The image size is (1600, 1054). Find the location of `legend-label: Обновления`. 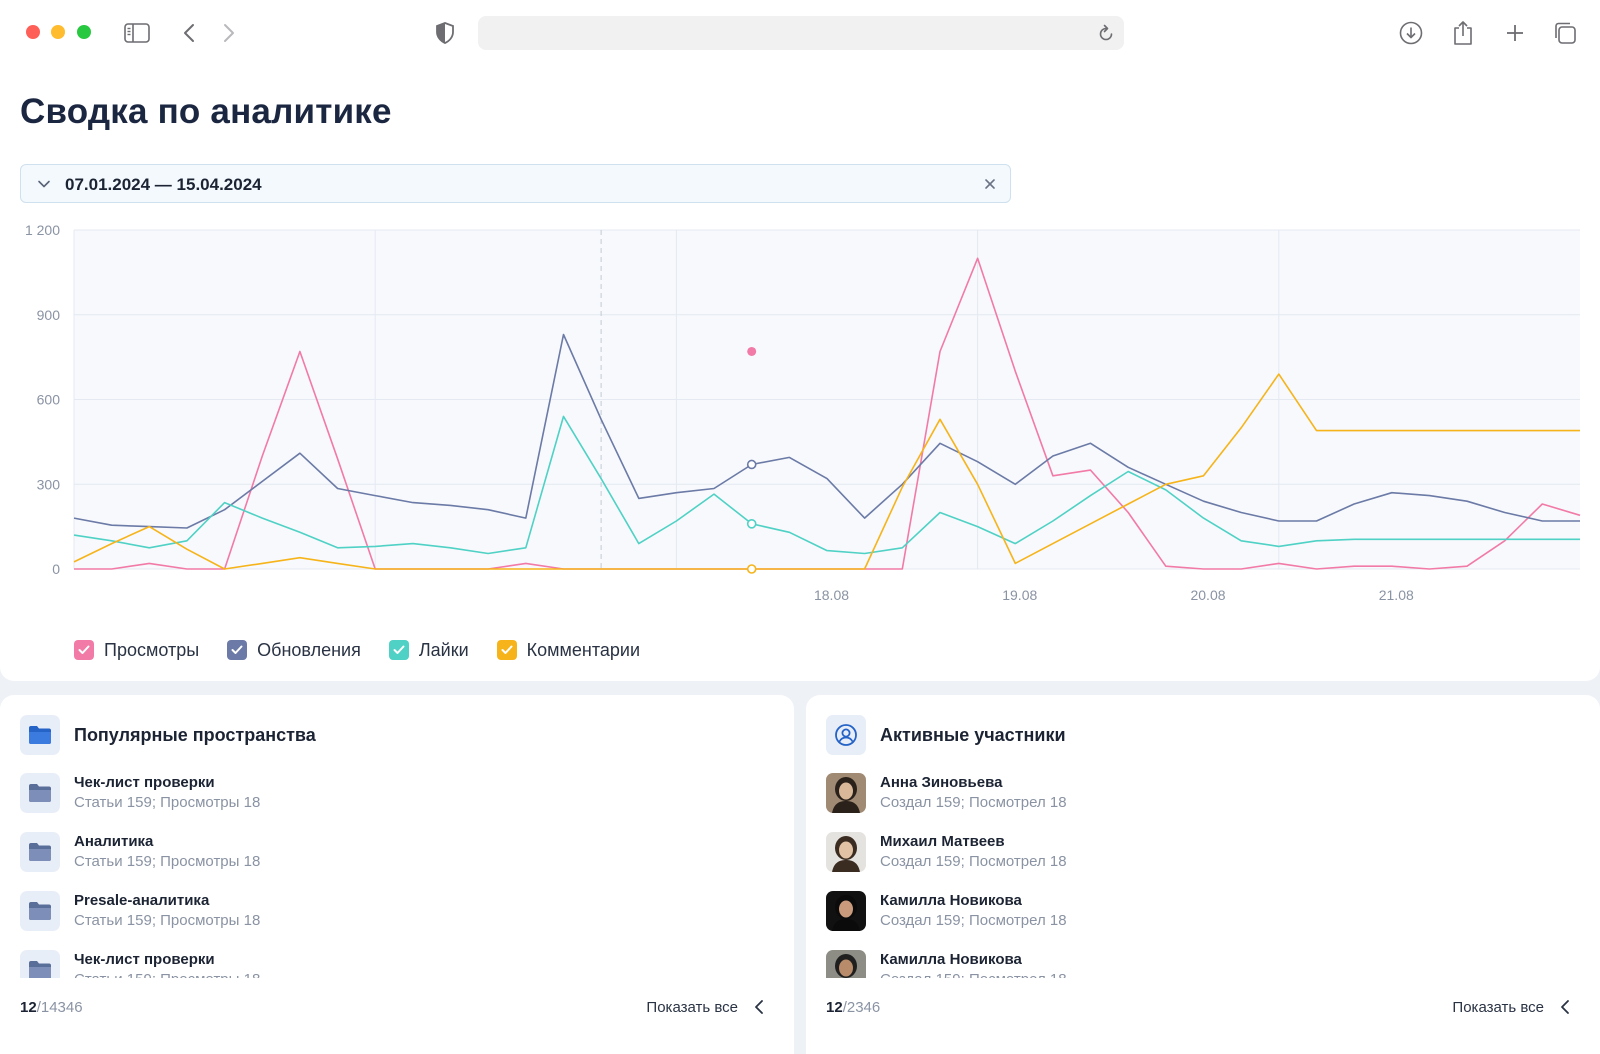

legend-label: Обновления is located at coordinates (309, 649).